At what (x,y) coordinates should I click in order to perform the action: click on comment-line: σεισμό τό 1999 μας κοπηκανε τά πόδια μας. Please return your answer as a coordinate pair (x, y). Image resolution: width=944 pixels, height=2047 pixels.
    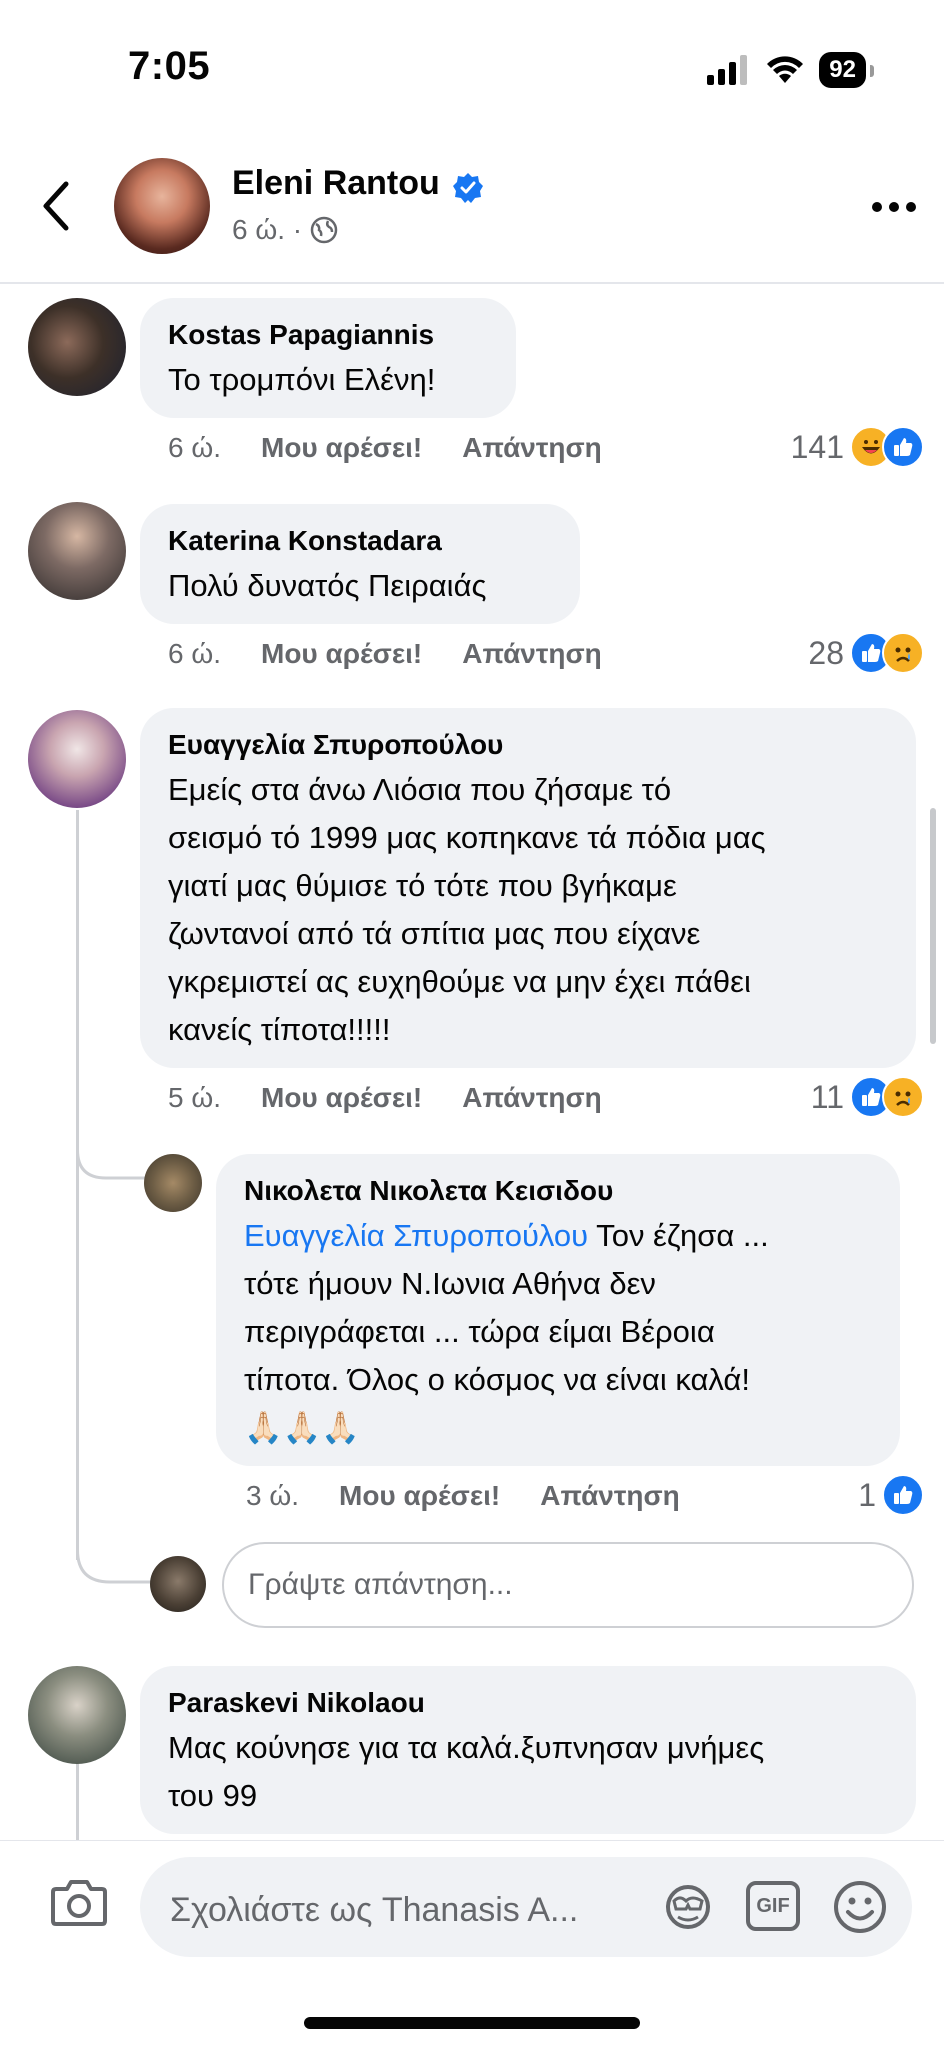
    Looking at the image, I should click on (467, 837).